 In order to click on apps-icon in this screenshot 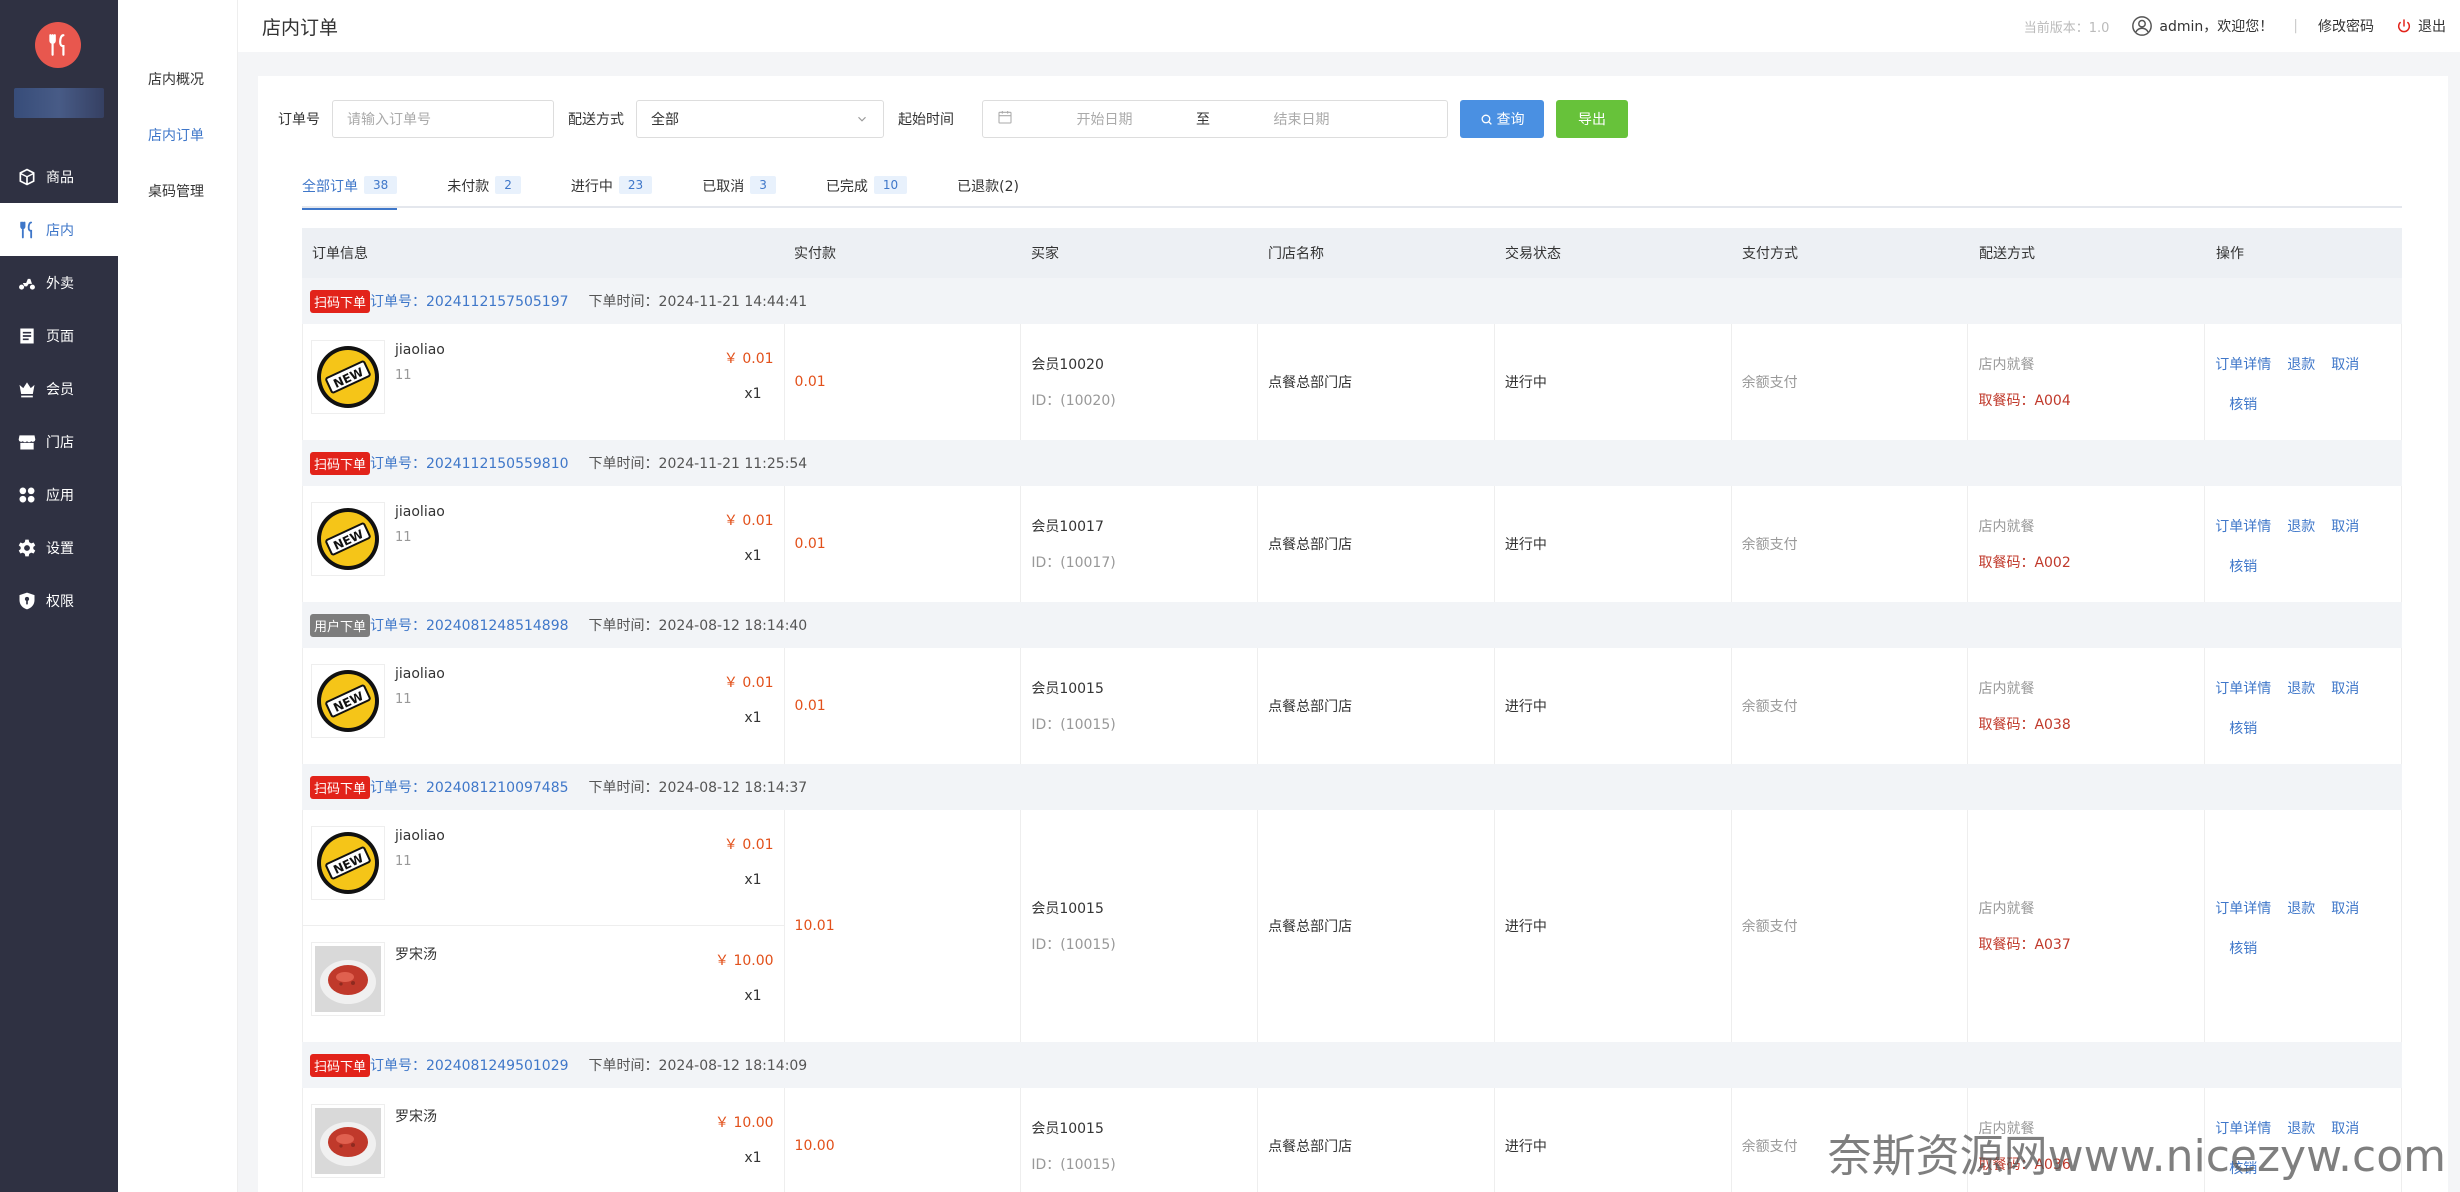, I will do `click(27, 495)`.